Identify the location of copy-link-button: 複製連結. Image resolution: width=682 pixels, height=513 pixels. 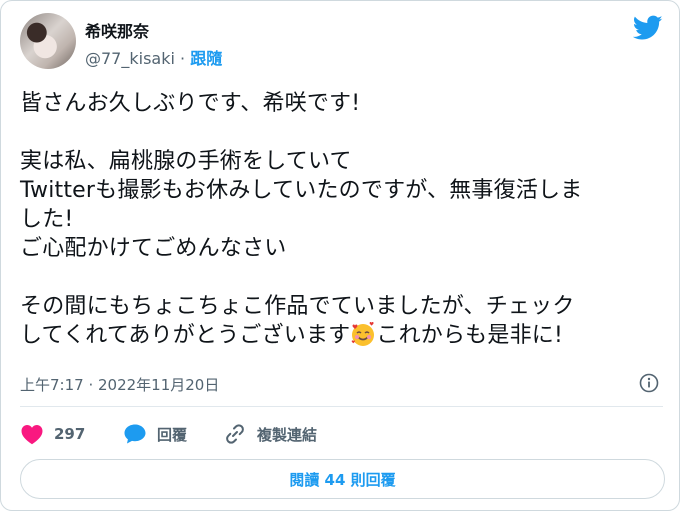
(270, 434).